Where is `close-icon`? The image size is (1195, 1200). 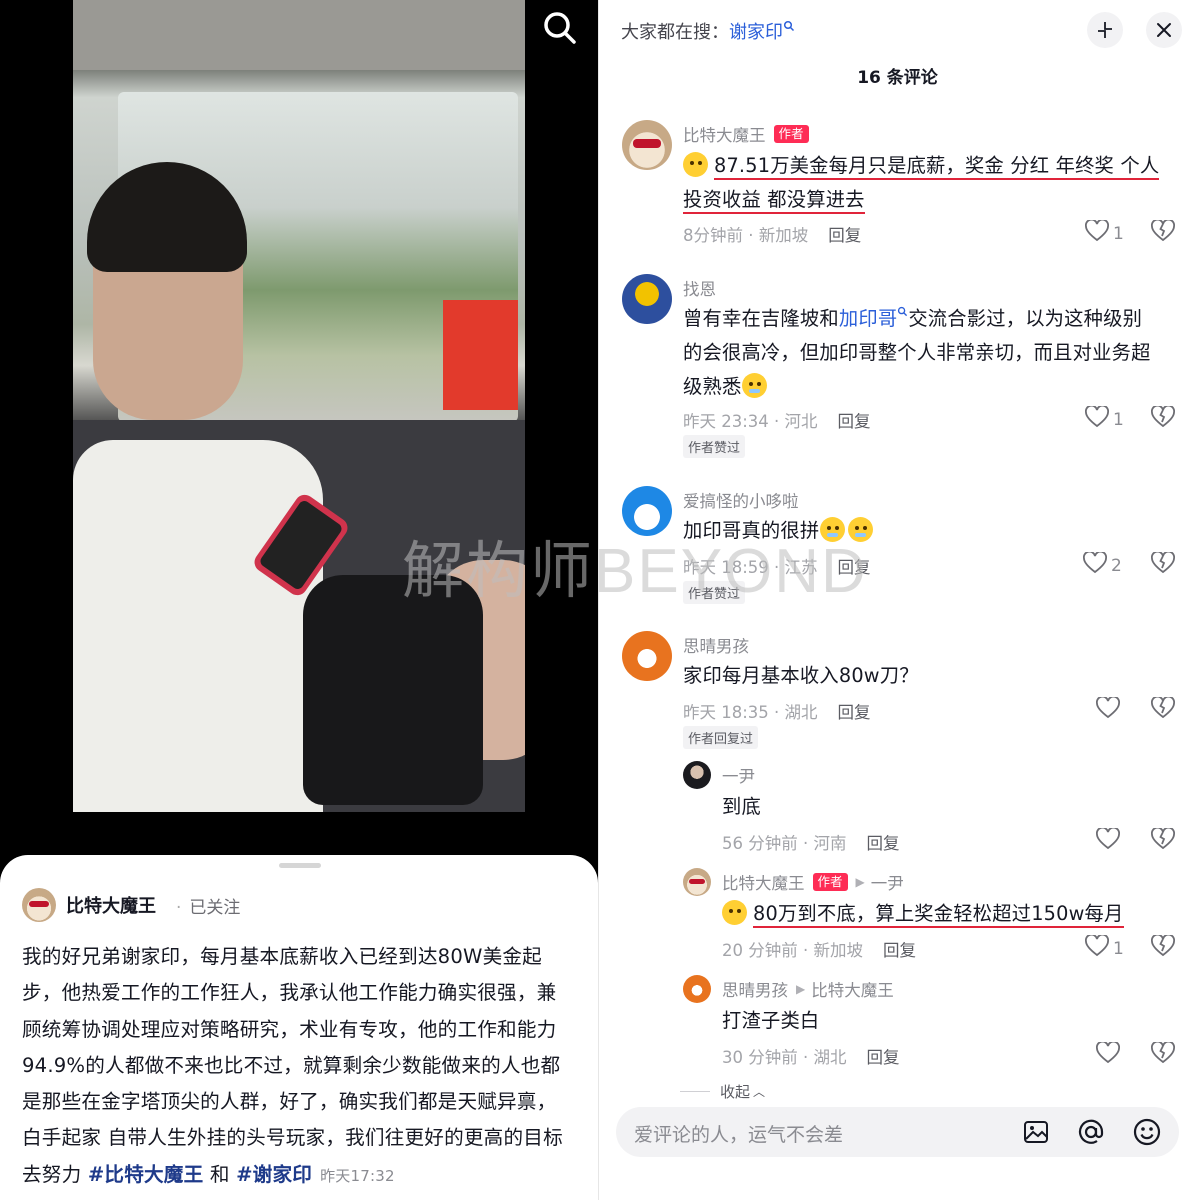
close-icon is located at coordinates (1164, 30).